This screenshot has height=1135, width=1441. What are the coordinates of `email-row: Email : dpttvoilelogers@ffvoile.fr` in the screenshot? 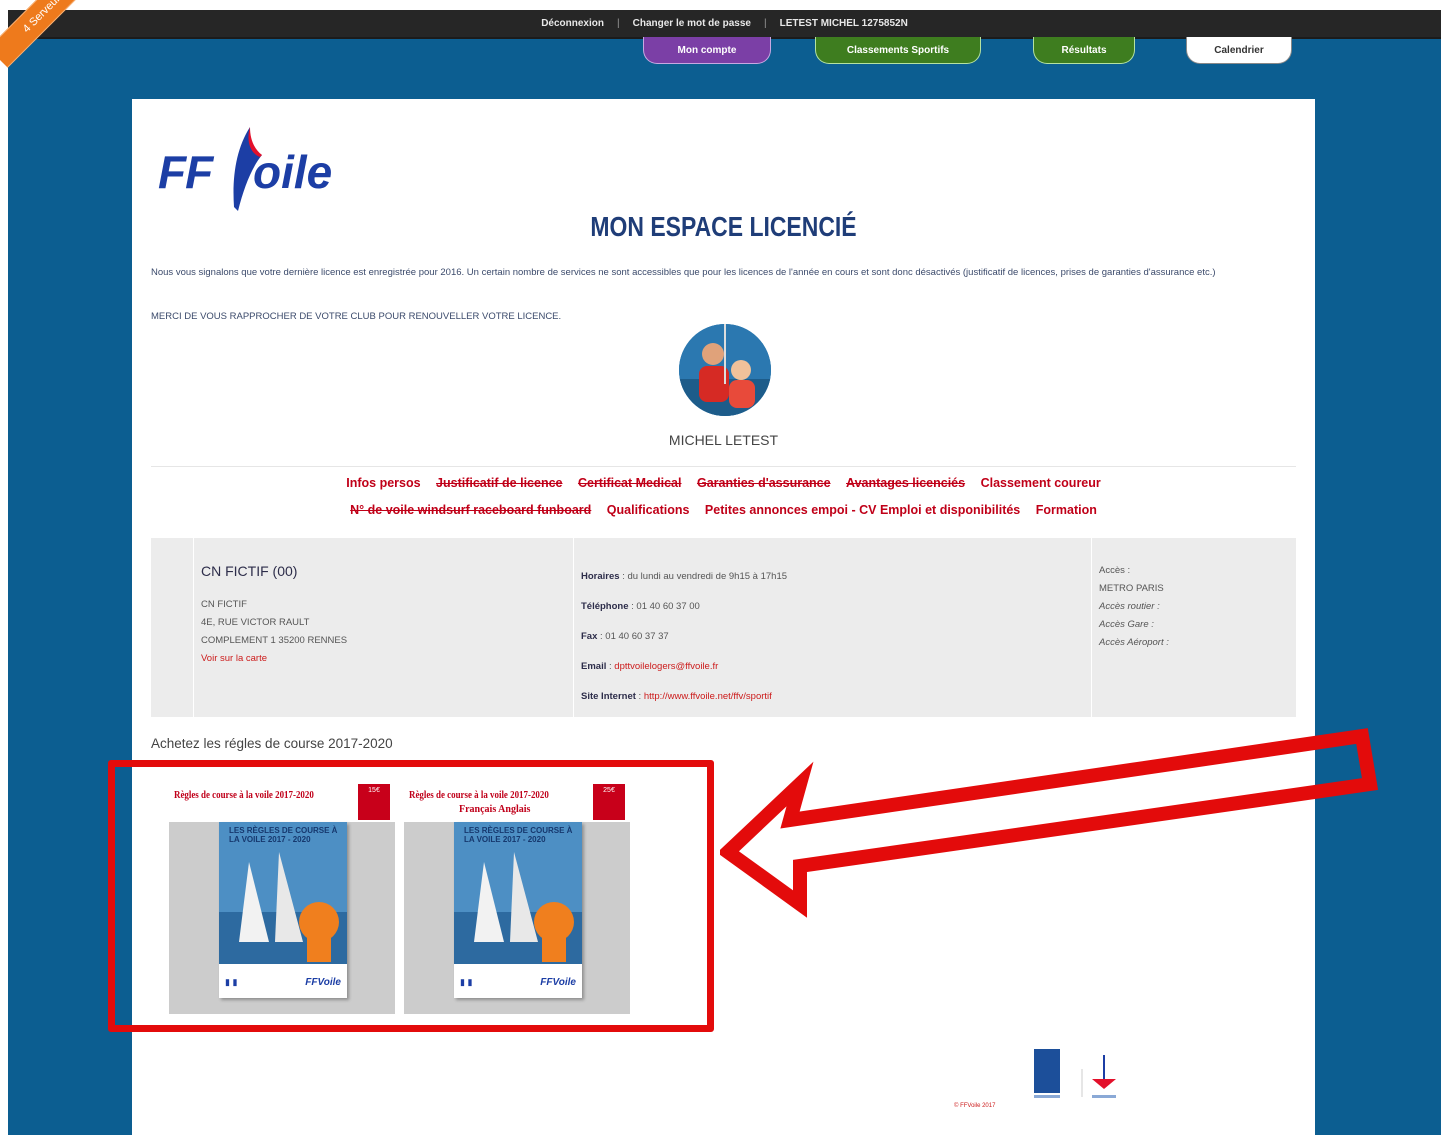 It's located at (650, 666).